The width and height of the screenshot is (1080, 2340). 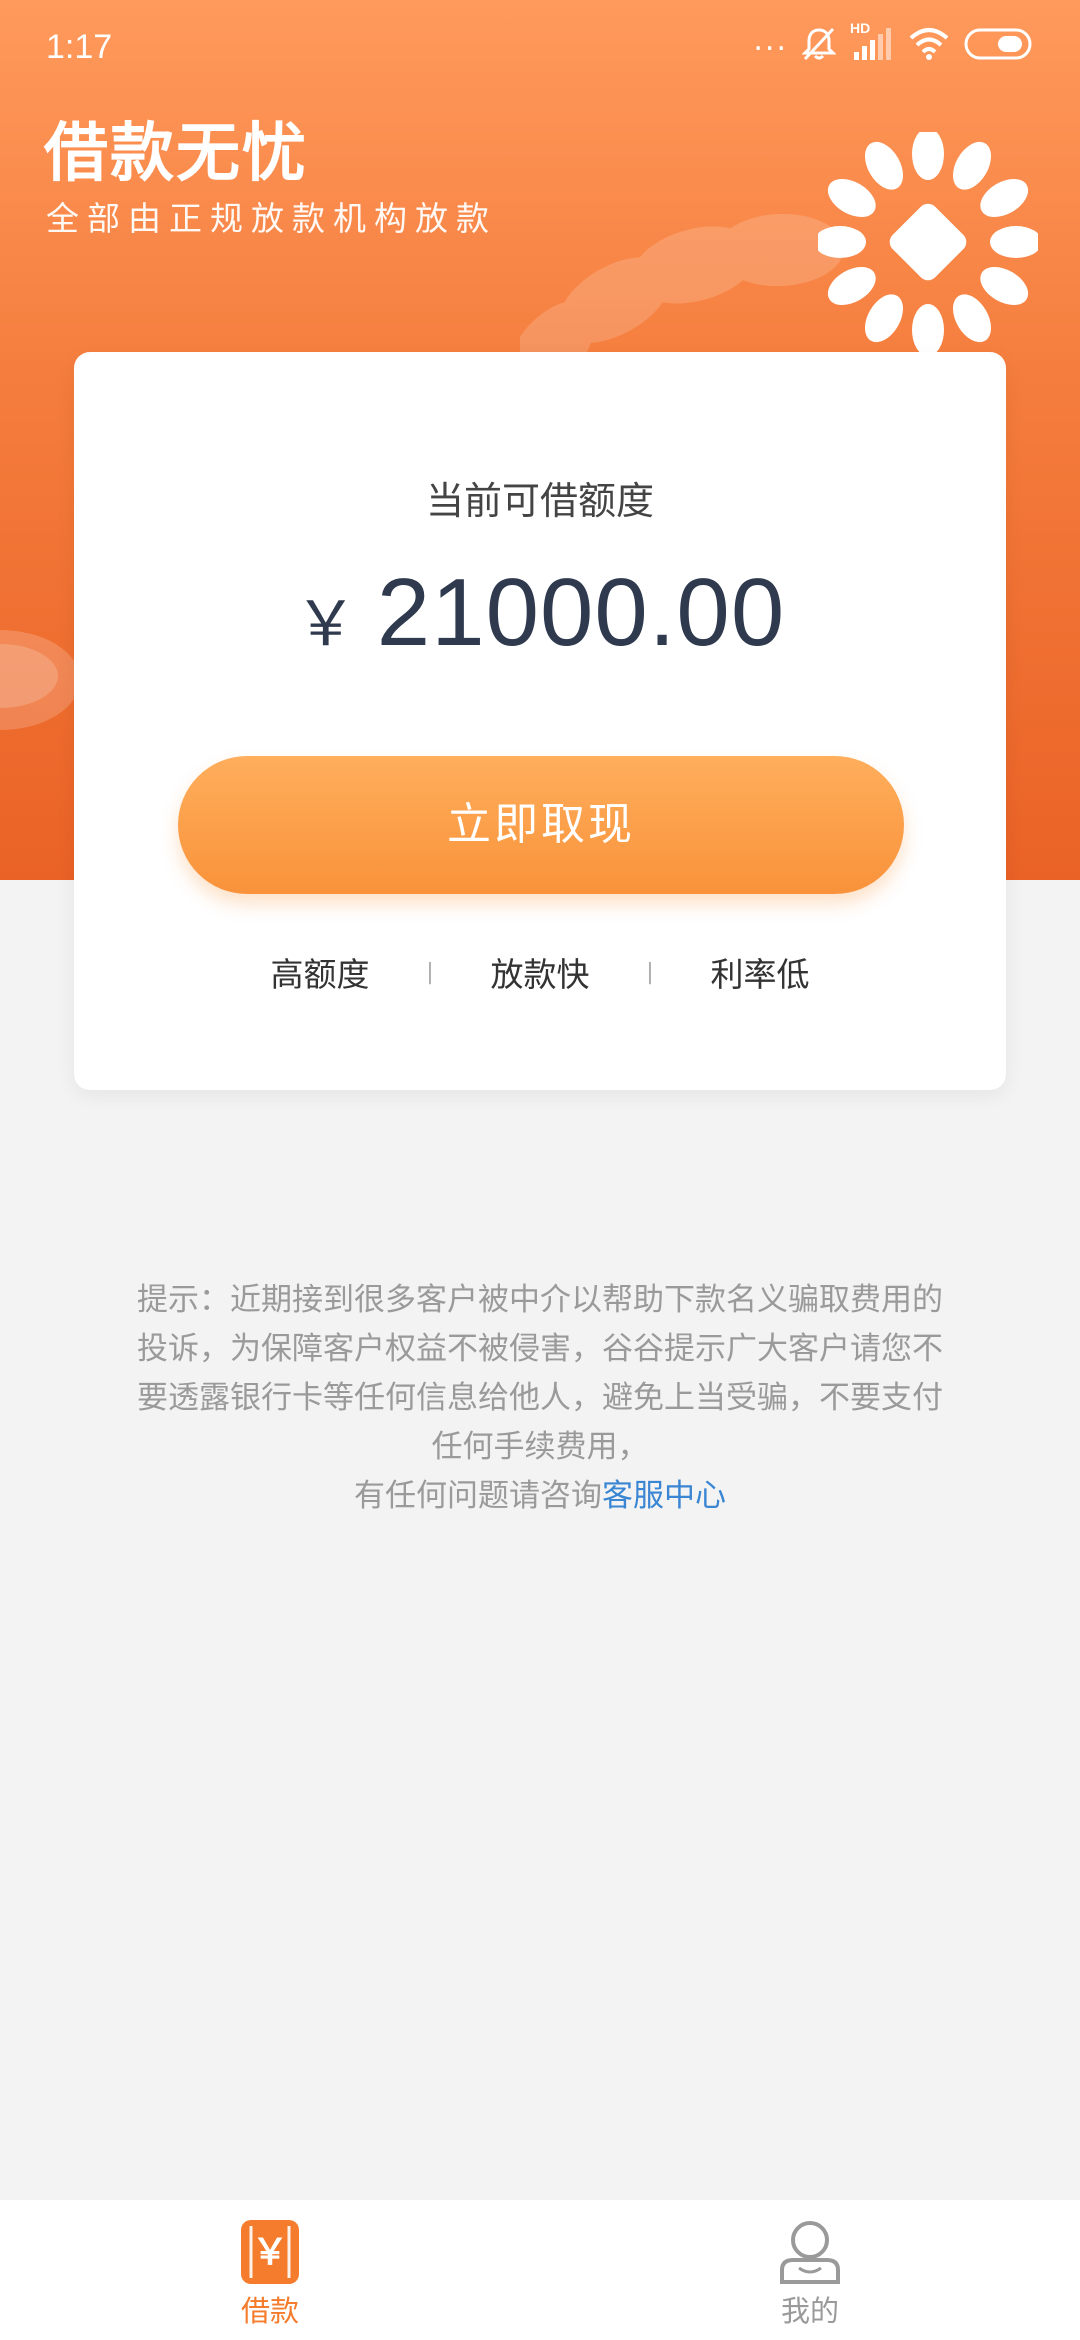 What do you see at coordinates (540, 1300) in the screenshot?
I see `notice-line: 提示：近期接到很多客户被中介以帮助下款名义骗取费用的` at bounding box center [540, 1300].